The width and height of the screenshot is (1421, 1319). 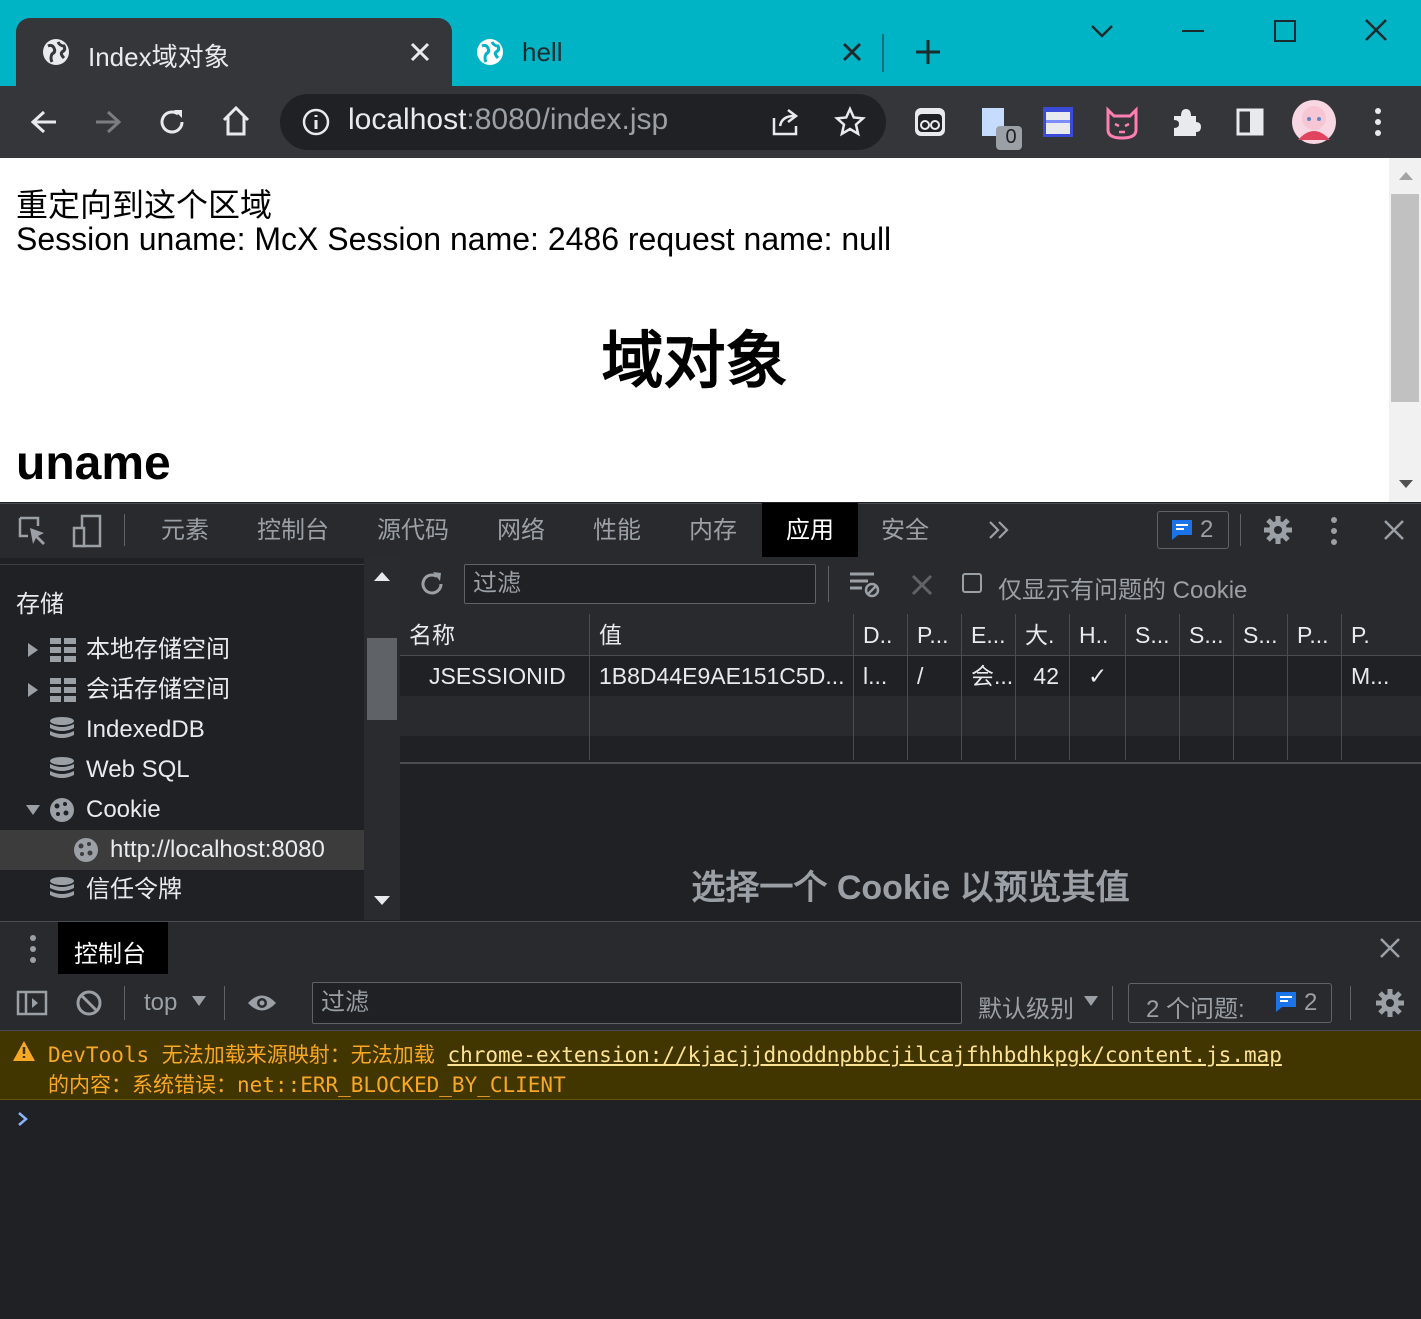 What do you see at coordinates (865, 584) in the screenshot?
I see `clear-filtered-icon` at bounding box center [865, 584].